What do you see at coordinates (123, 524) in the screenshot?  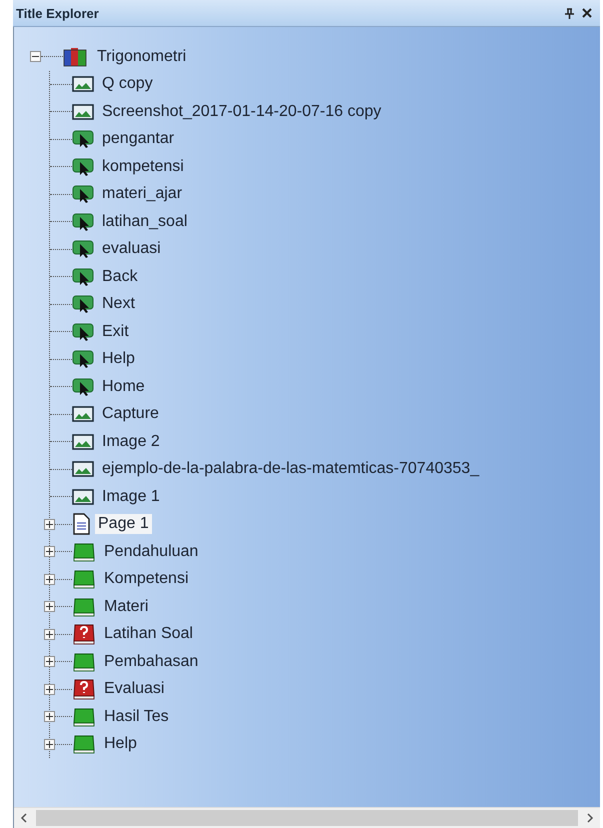 I see `tree-item: Page 1` at bounding box center [123, 524].